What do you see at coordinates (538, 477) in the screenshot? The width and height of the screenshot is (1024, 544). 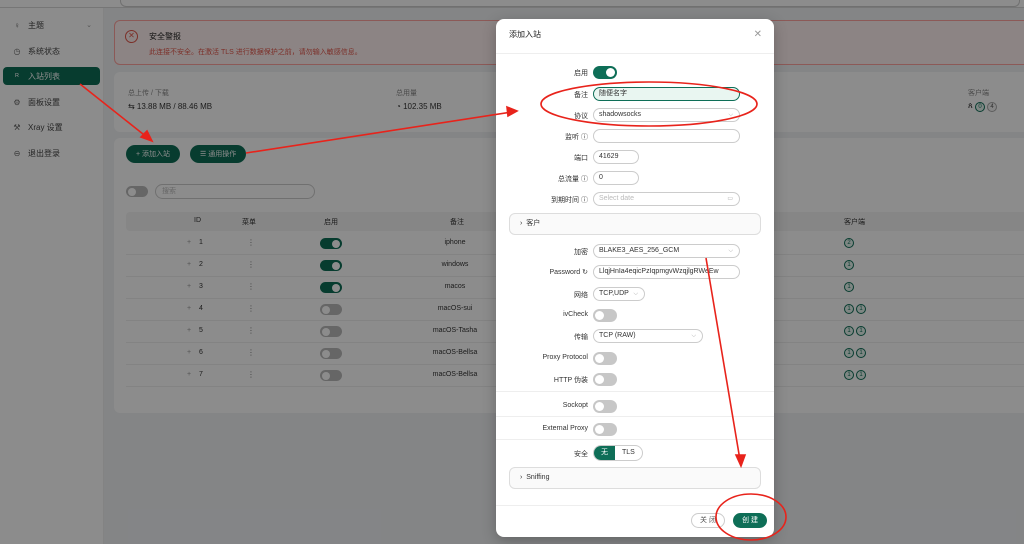 I see `sniffing-section-label: Sniffing` at bounding box center [538, 477].